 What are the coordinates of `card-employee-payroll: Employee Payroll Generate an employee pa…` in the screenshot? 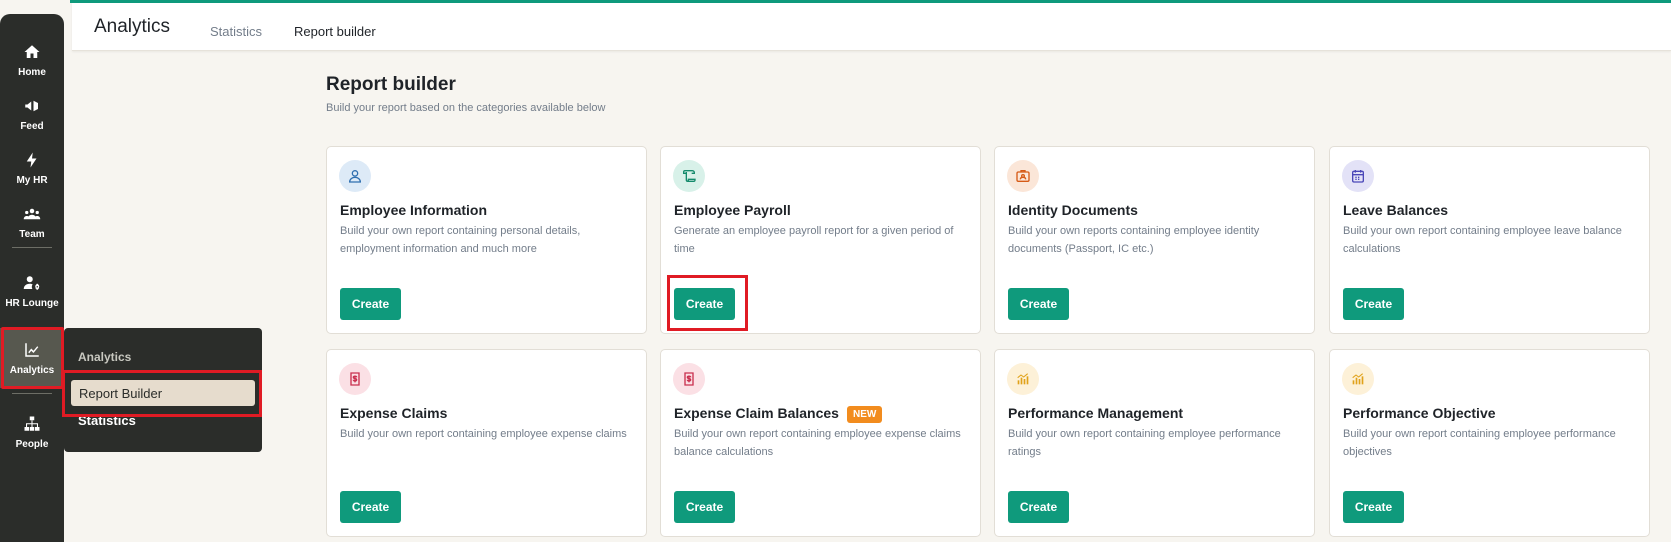 It's located at (820, 240).